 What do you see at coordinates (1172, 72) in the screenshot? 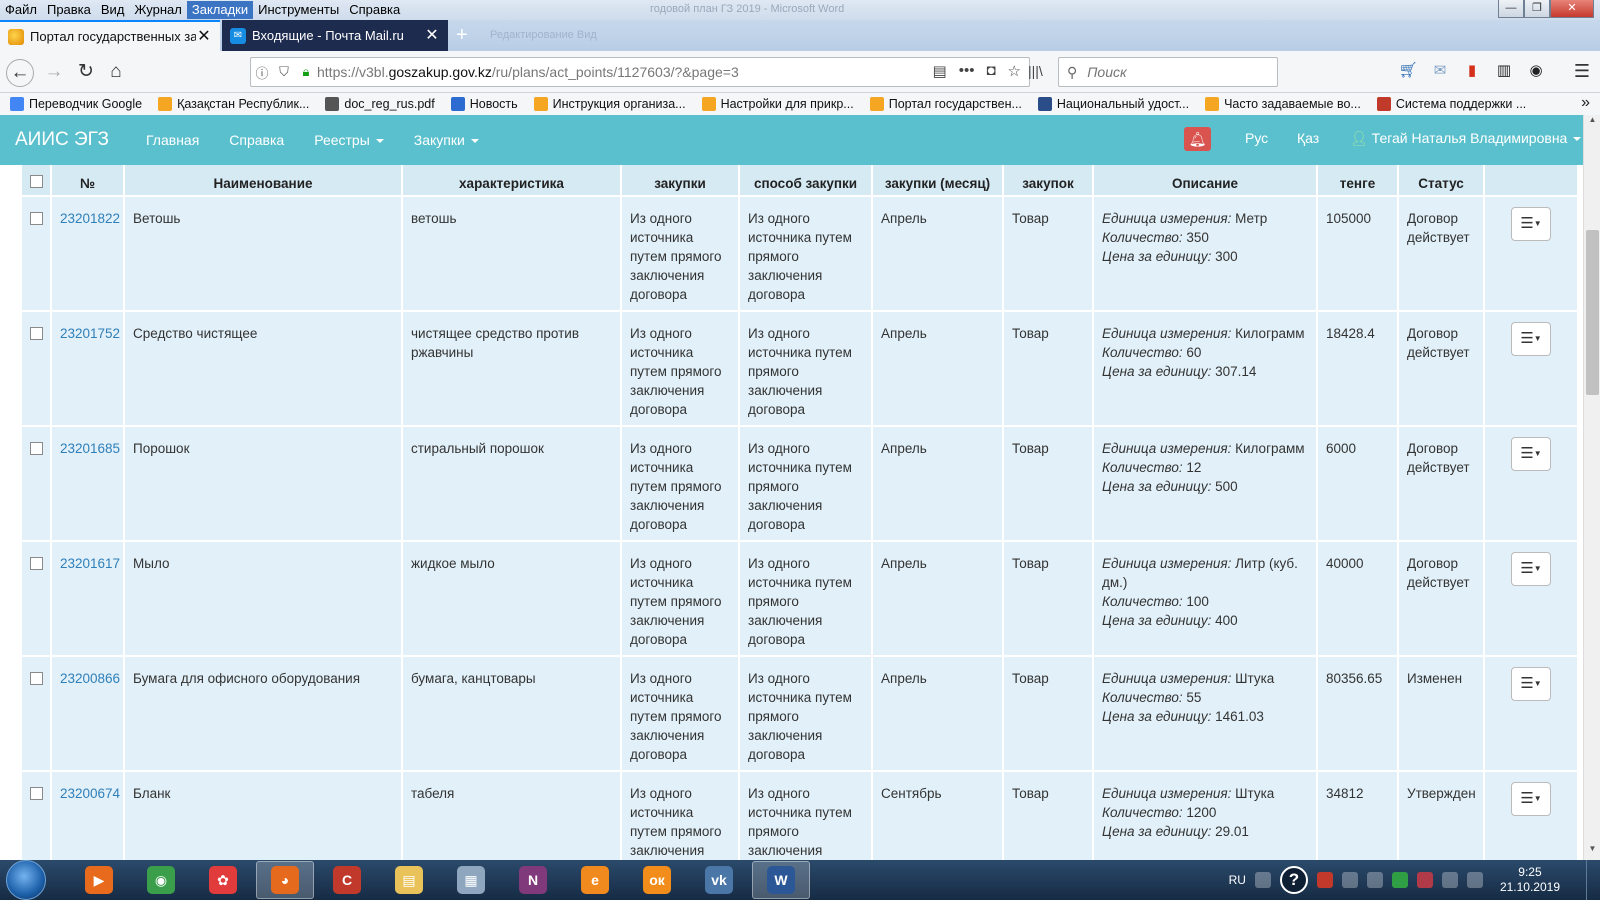
I see `search-input` at bounding box center [1172, 72].